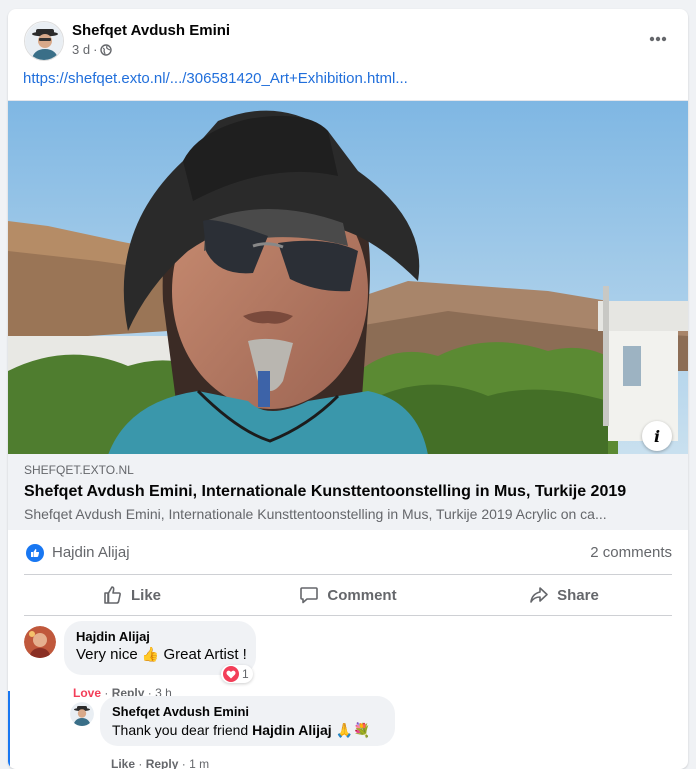 This screenshot has width=696, height=769. I want to click on reply-mention: Hajdin Alijaj, so click(292, 730).